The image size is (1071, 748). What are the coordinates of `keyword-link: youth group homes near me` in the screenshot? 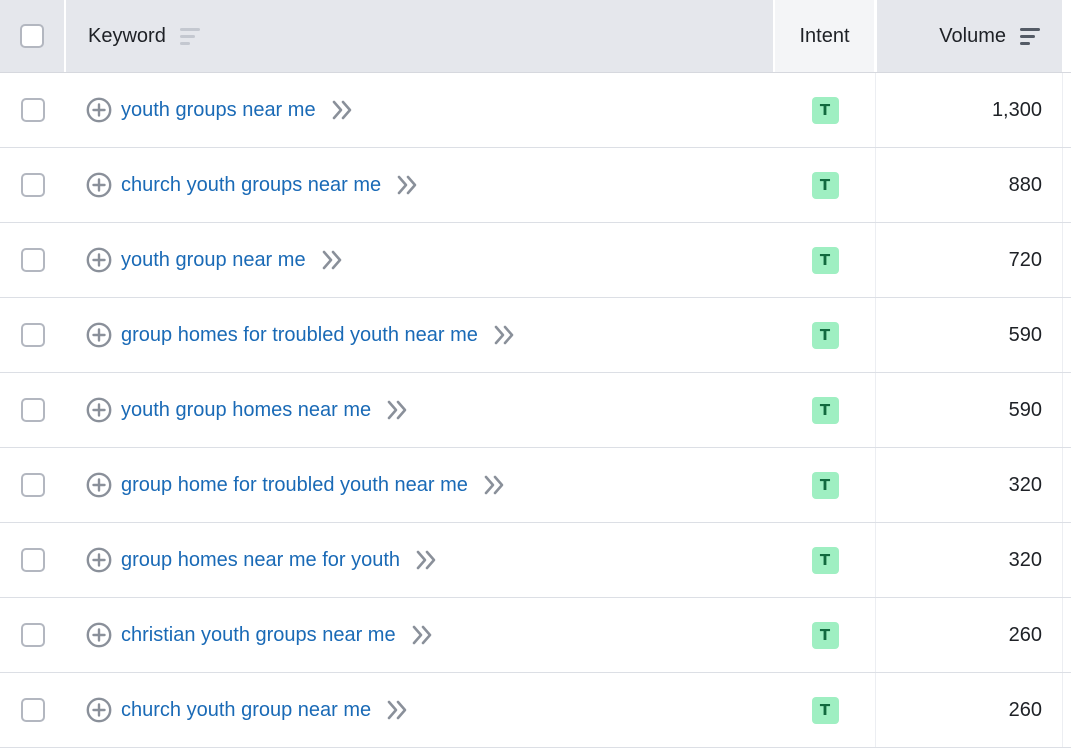 It's located at (246, 410).